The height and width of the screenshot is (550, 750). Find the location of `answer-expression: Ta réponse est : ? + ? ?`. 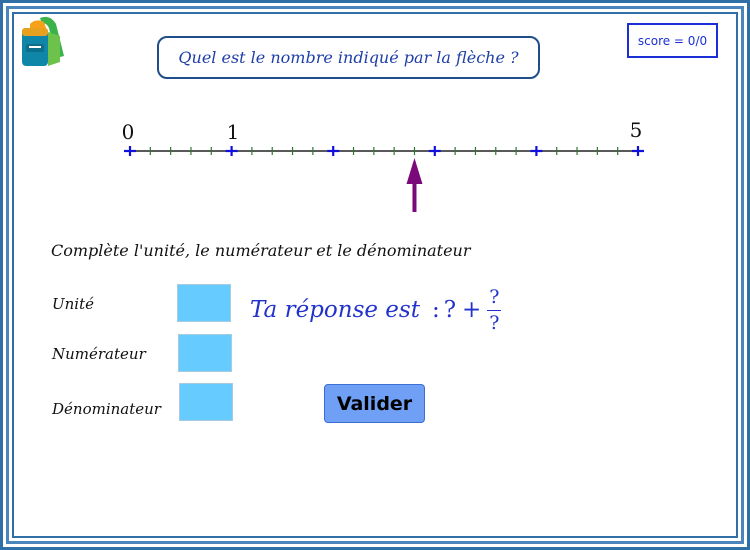

answer-expression: Ta réponse est : ? + ? ? is located at coordinates (376, 310).